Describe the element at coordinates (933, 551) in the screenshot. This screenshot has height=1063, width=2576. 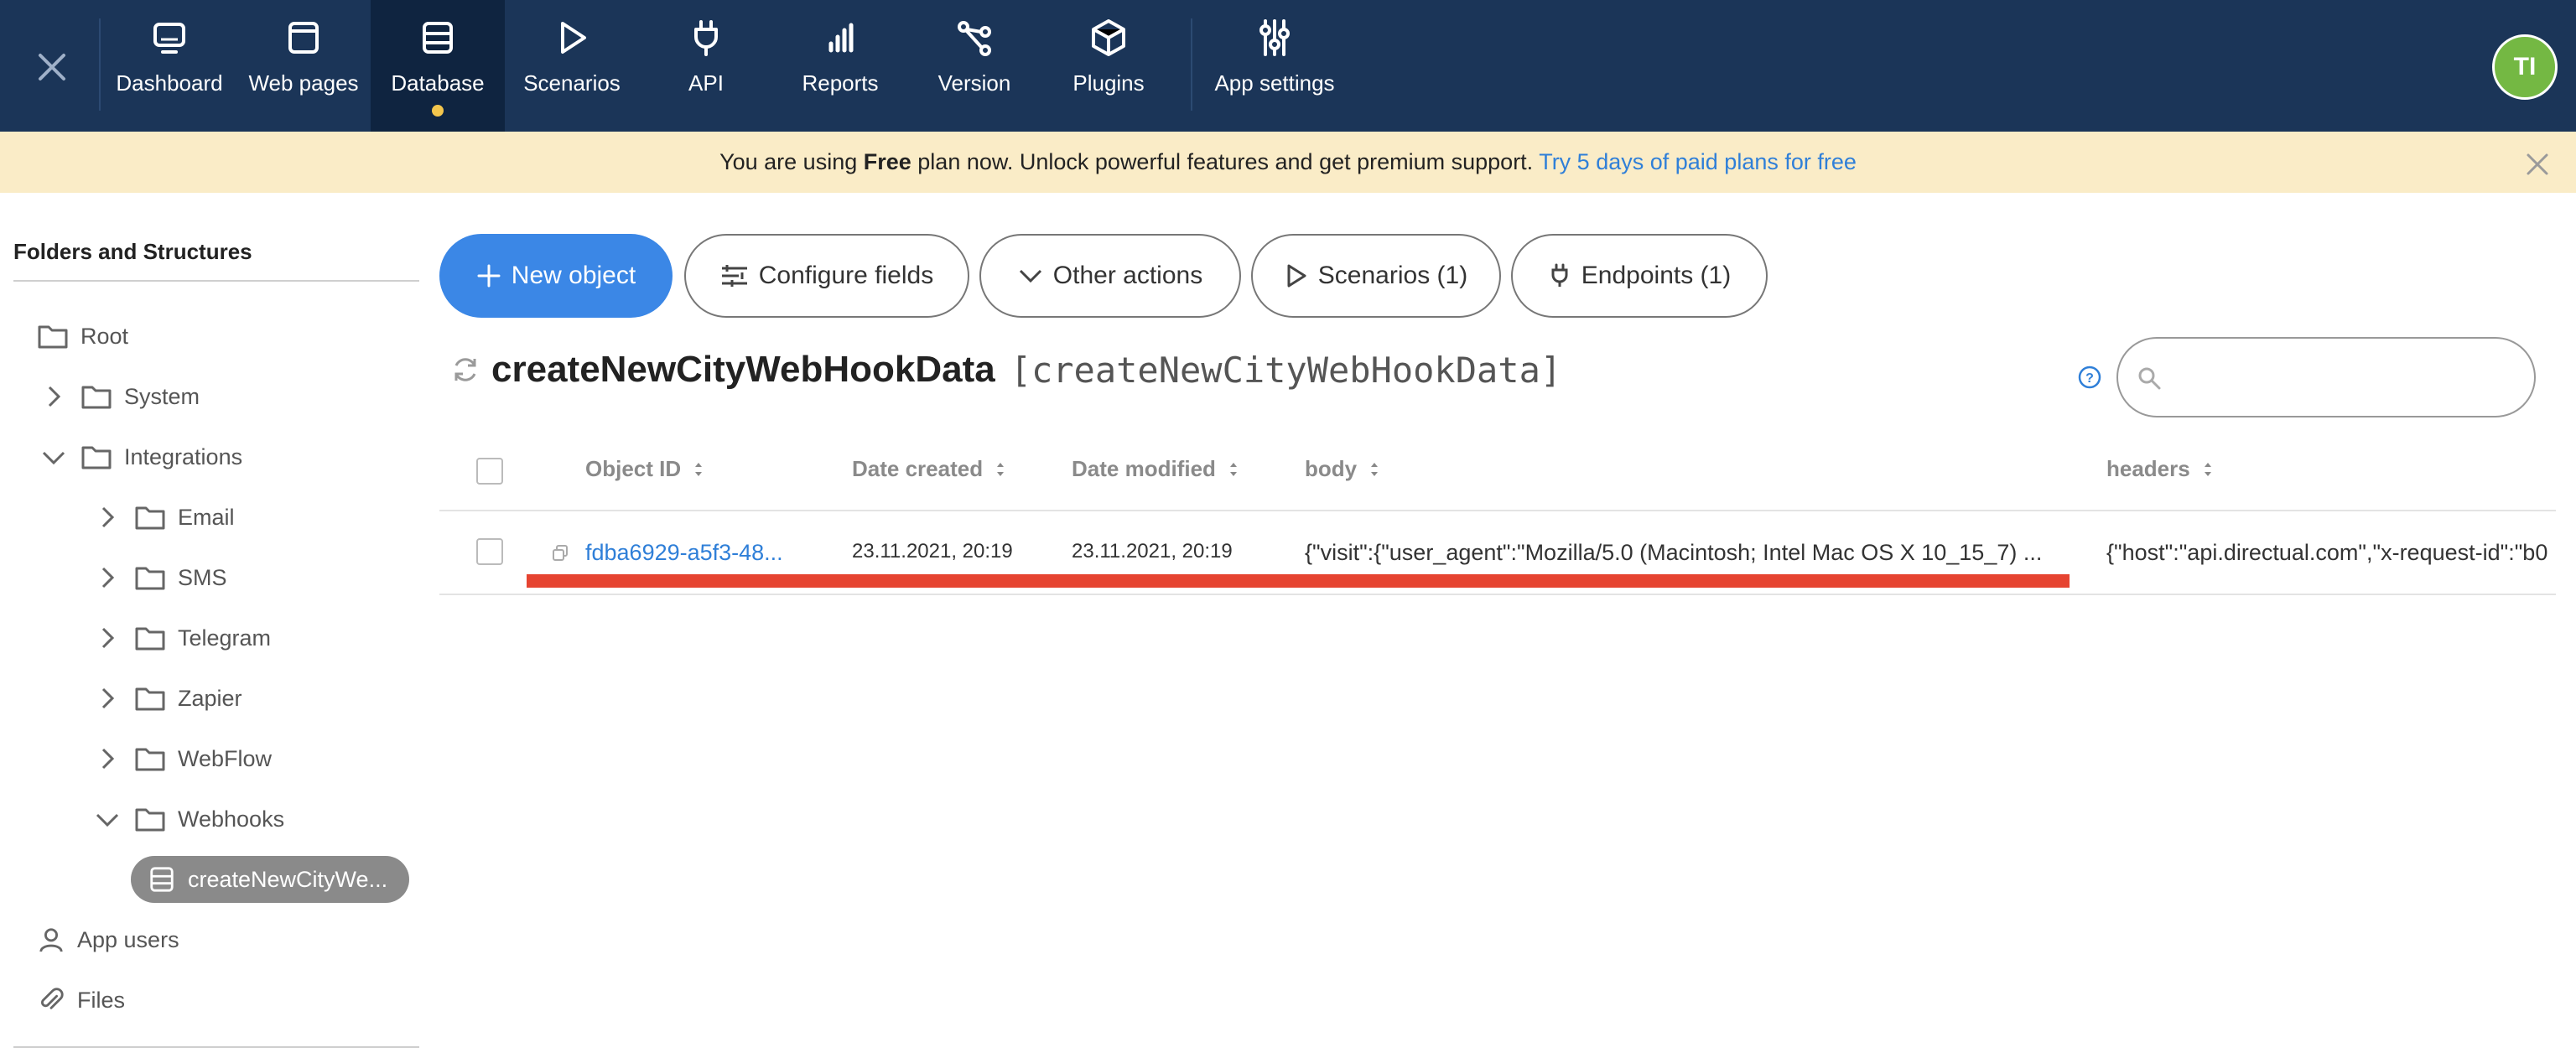
I see `date-created-cell: 23.11.2021, 20:19` at that location.